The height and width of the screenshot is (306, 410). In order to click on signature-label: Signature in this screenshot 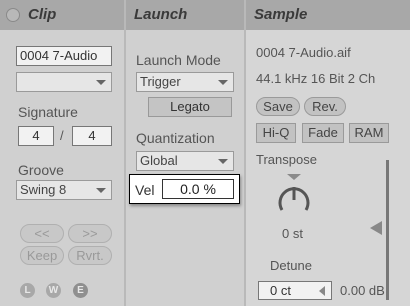, I will do `click(48, 112)`.